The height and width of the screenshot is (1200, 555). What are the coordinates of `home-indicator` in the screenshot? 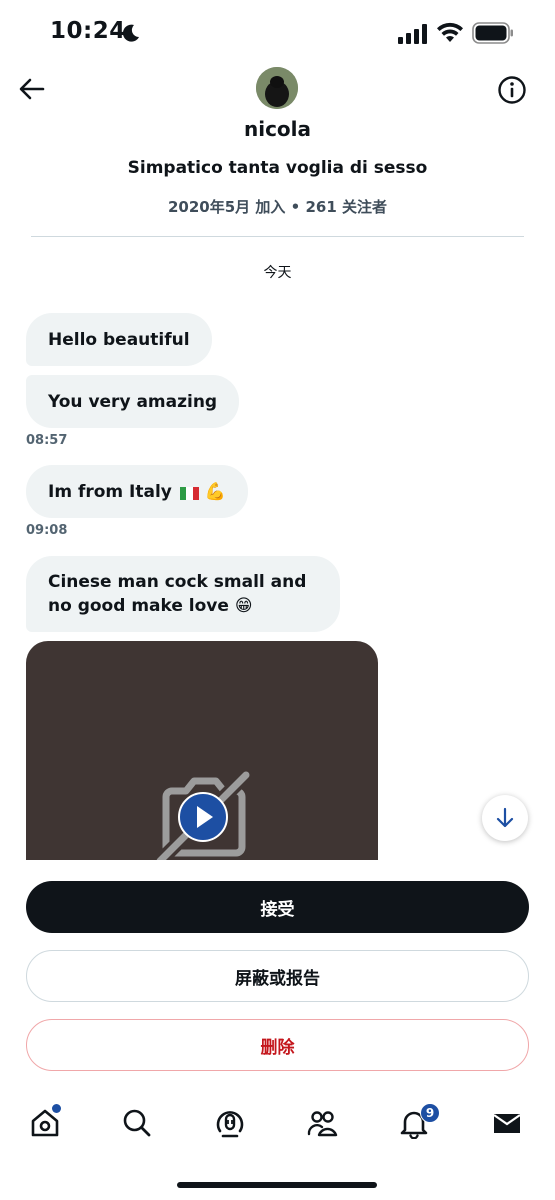 It's located at (277, 1185).